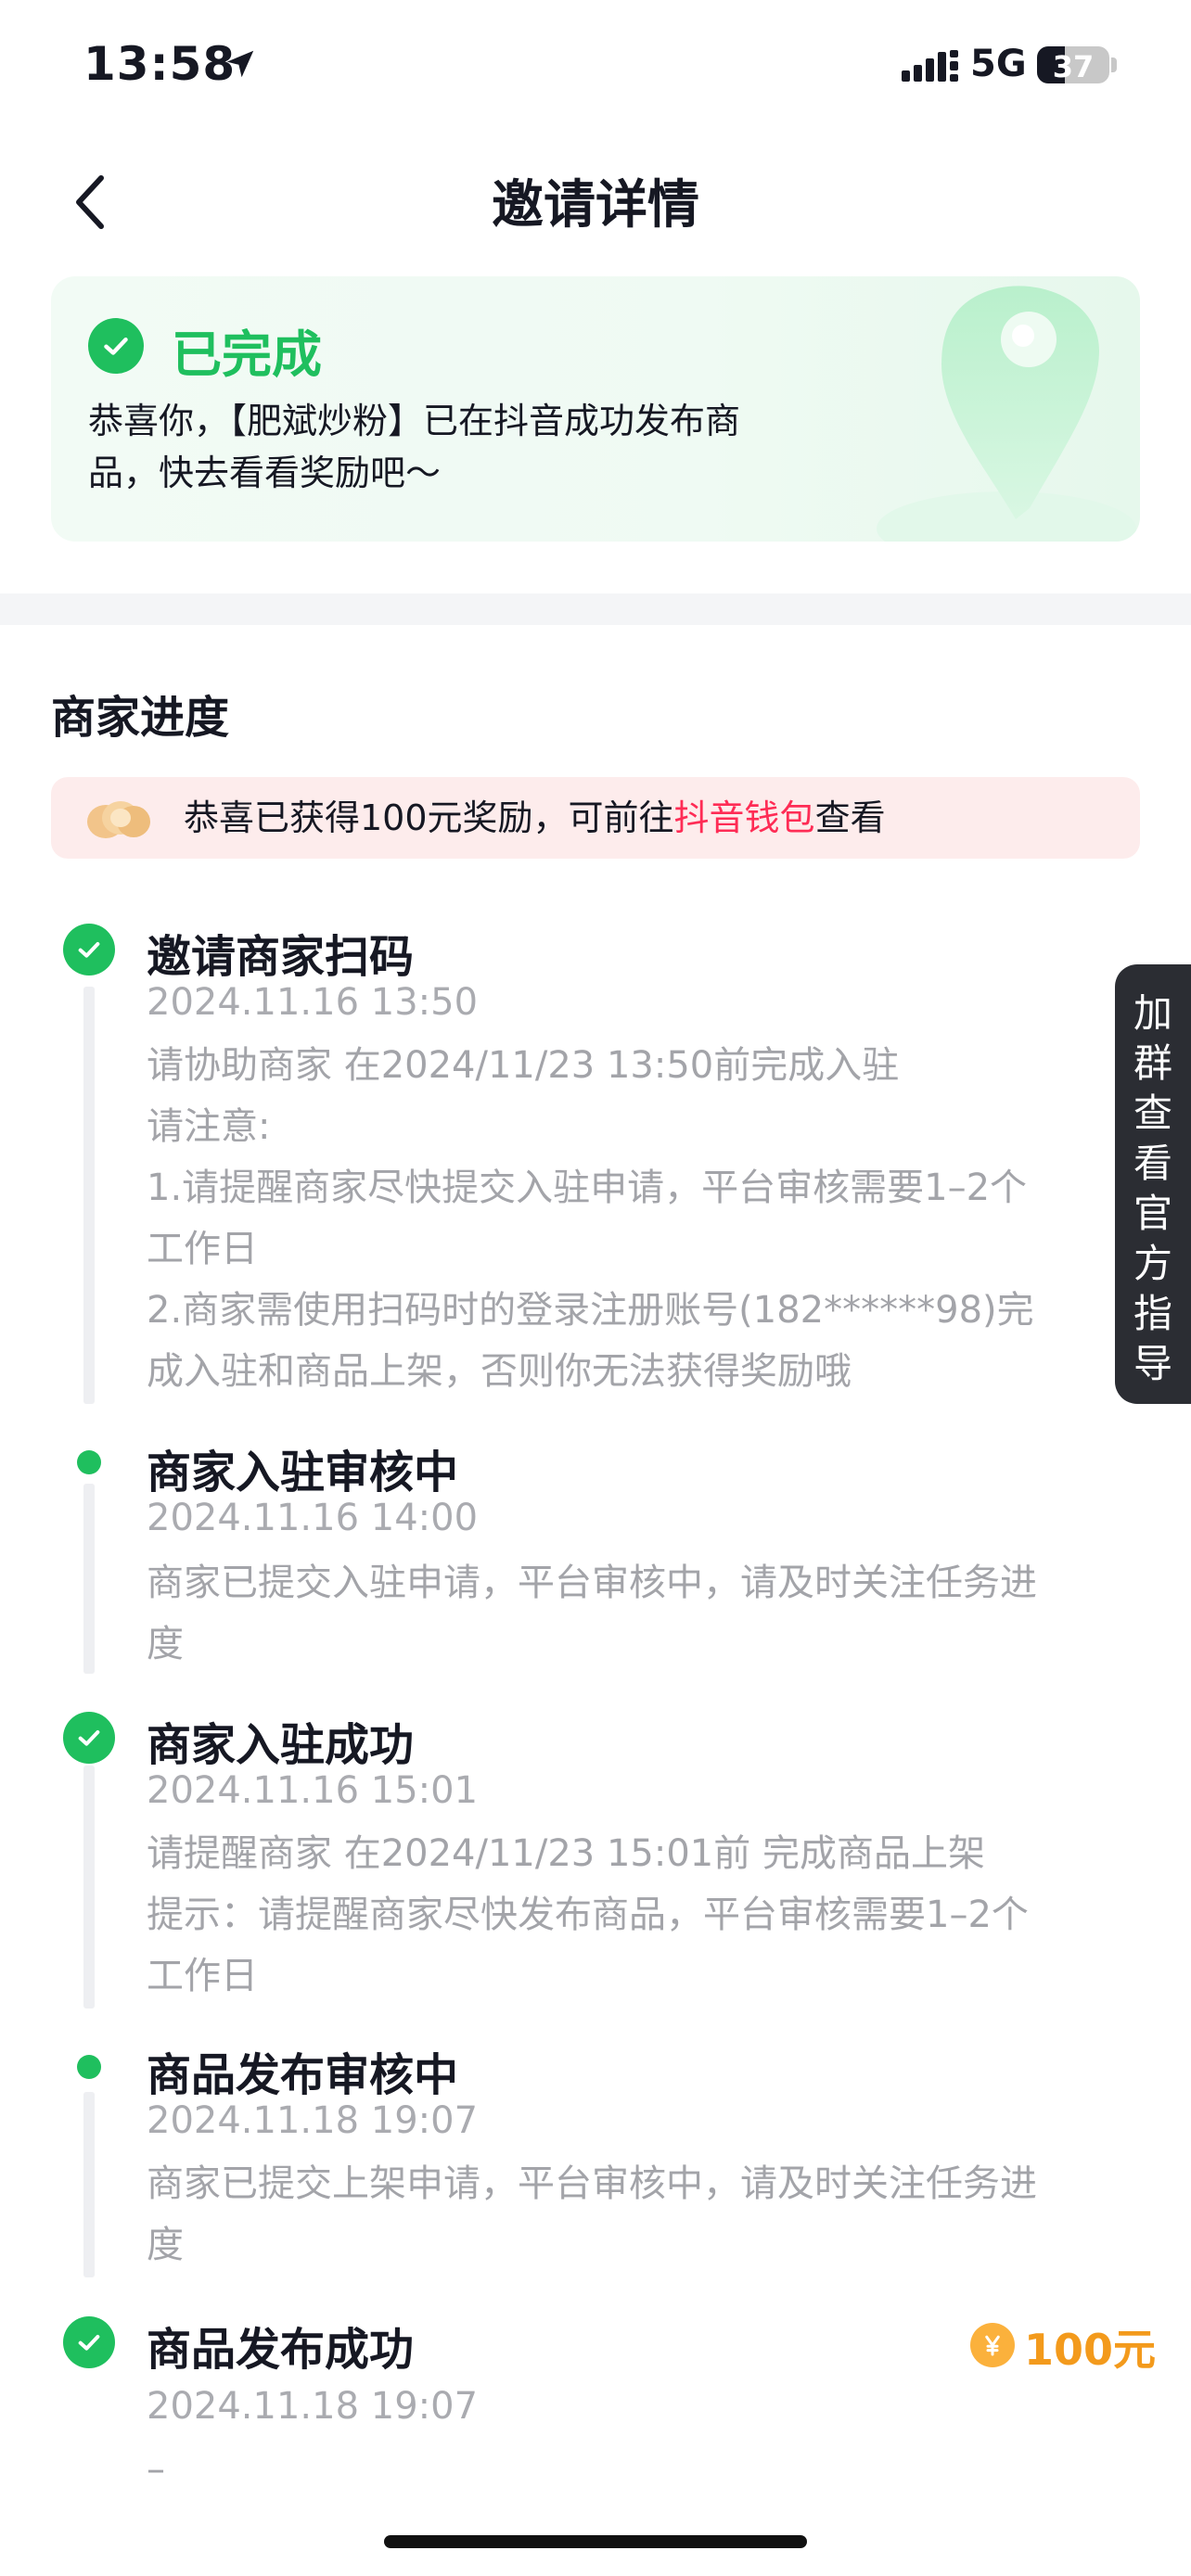  Describe the element at coordinates (1153, 1188) in the screenshot. I see `side-tab-label: 加群查看官方指导` at that location.